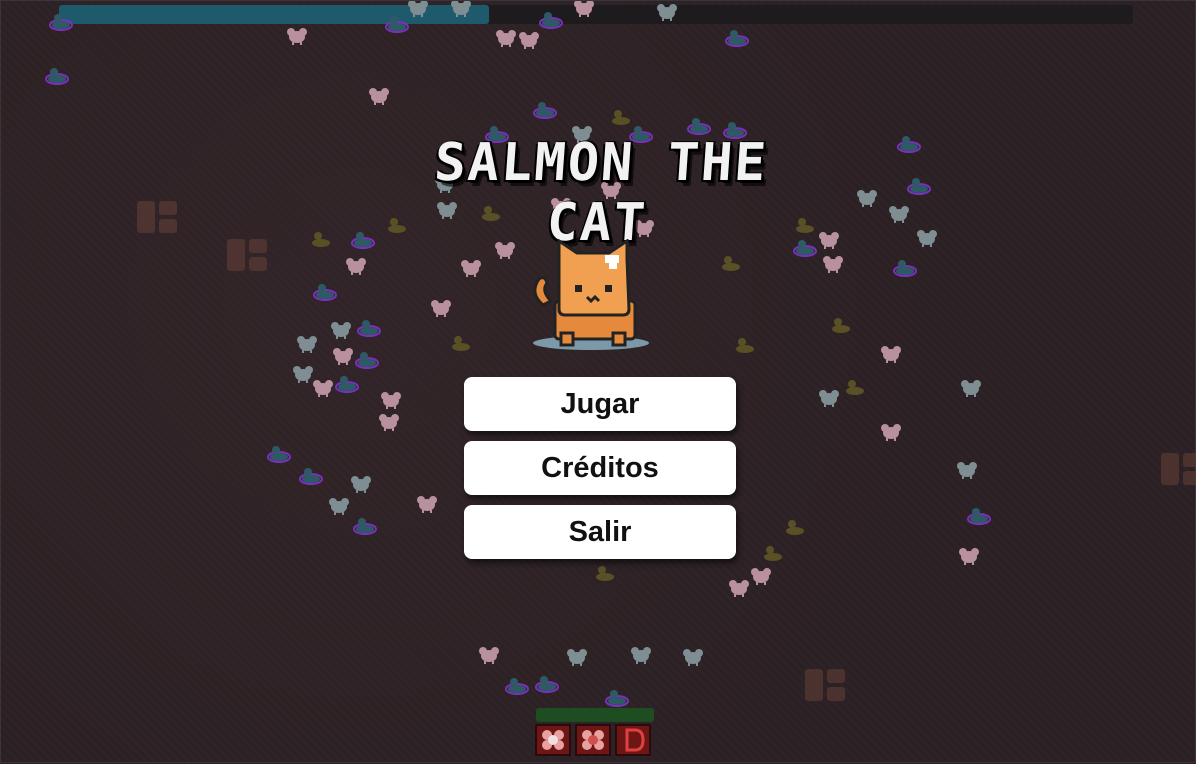  What do you see at coordinates (600, 468) in the screenshot?
I see `credits-button: Créditos` at bounding box center [600, 468].